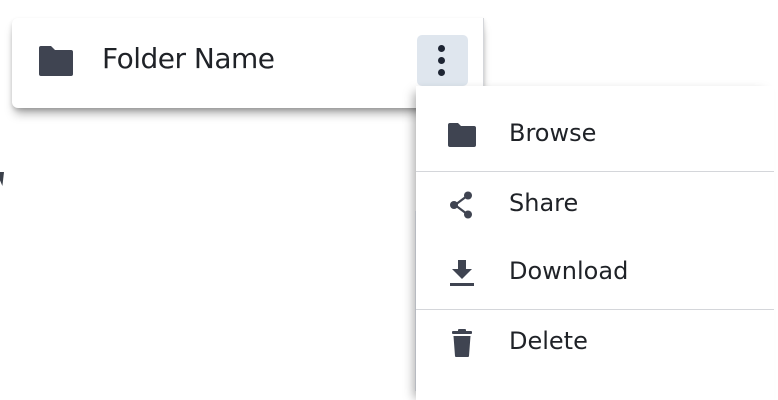  What do you see at coordinates (441, 48) in the screenshot?
I see `more-vertical-icon` at bounding box center [441, 48].